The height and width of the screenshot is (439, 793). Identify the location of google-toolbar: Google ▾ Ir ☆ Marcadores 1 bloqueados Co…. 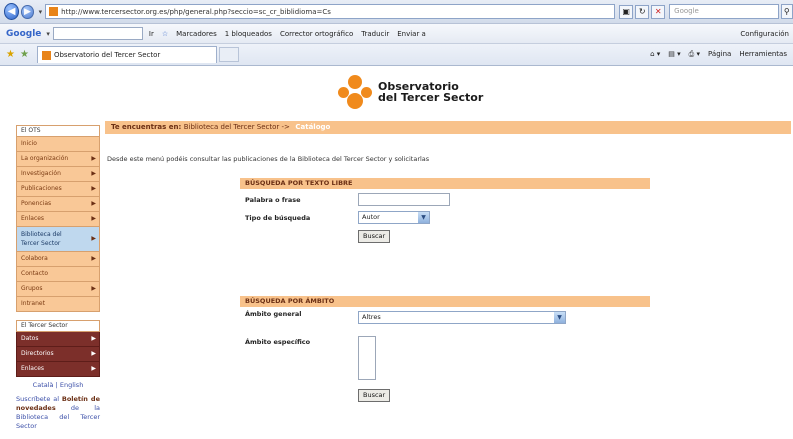
(396, 34).